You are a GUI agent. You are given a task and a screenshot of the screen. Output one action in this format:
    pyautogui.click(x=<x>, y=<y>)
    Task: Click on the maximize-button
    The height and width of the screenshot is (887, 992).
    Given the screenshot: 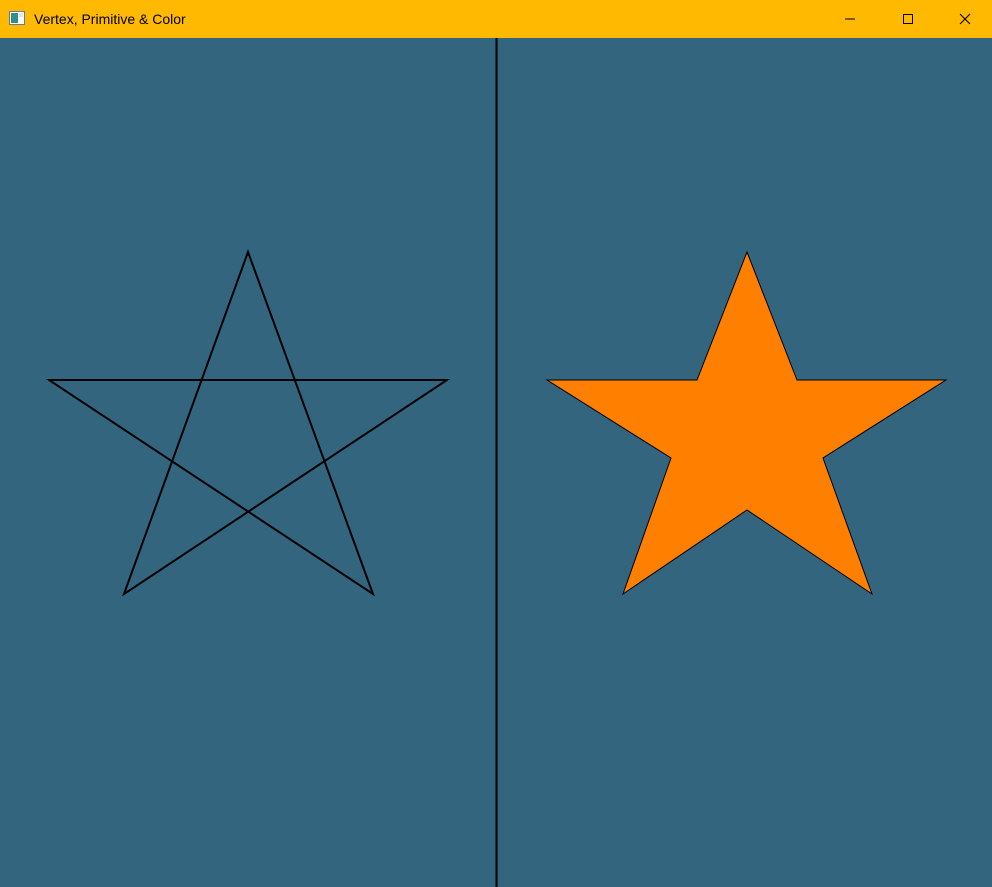 What is the action you would take?
    pyautogui.click(x=908, y=19)
    